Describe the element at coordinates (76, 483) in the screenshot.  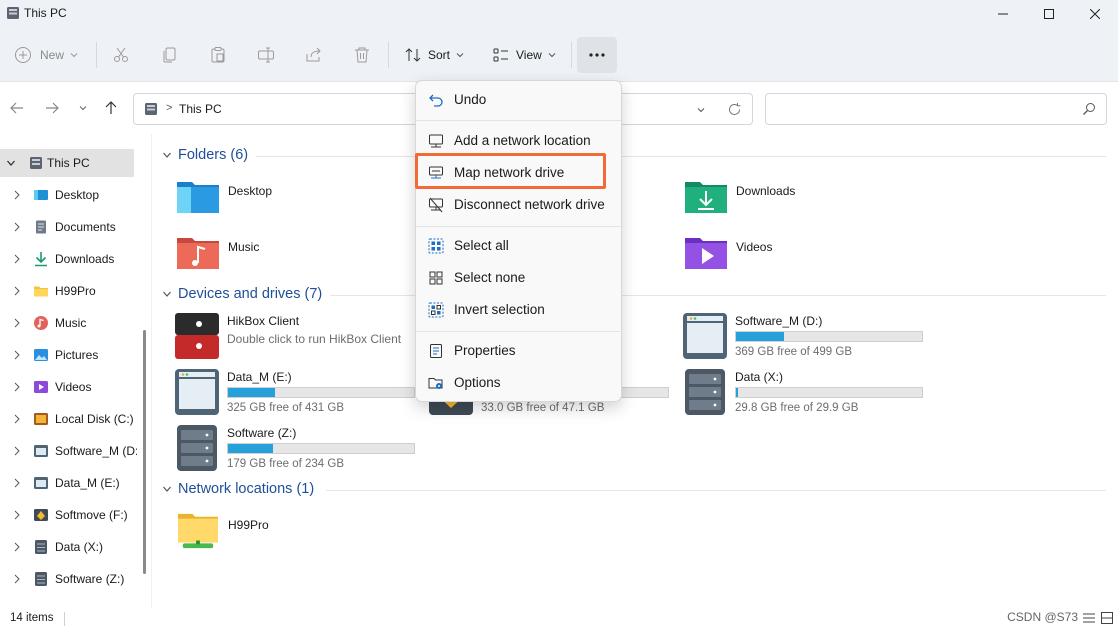
I see `sidebar-item-data-m: Data_M (E:)` at that location.